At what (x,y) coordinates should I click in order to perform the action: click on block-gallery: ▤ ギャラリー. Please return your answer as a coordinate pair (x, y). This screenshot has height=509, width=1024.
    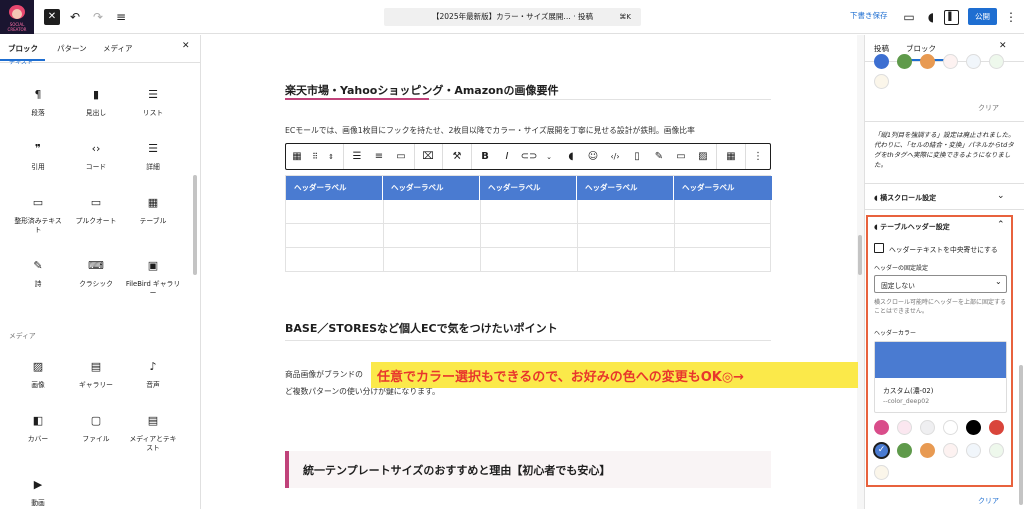
    Looking at the image, I should click on (96, 375).